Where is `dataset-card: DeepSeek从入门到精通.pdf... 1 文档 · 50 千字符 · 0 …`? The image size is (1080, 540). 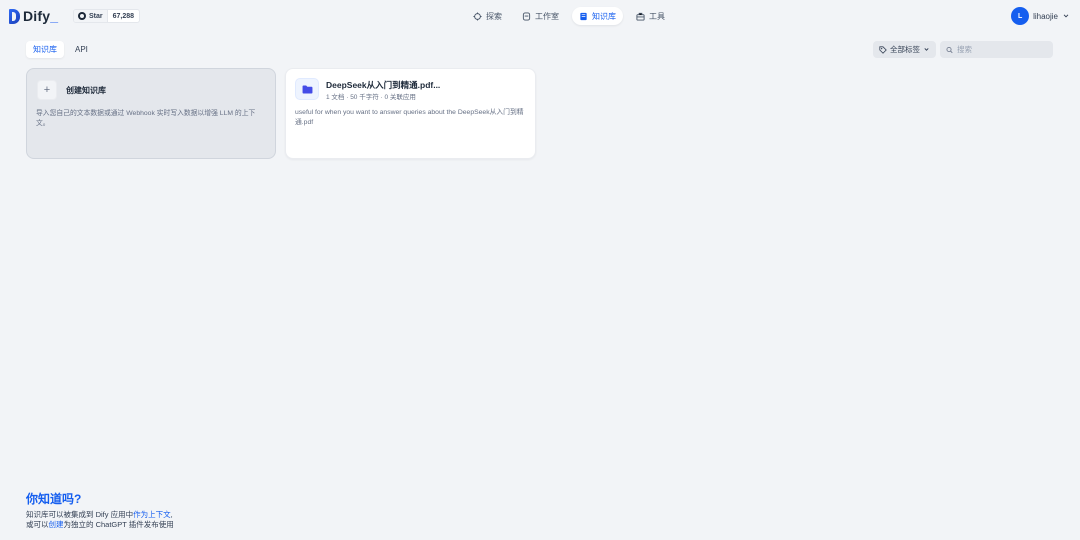
dataset-card: DeepSeek从入门到精通.pdf... 1 文档 · 50 千字符 · 0 … is located at coordinates (410, 113).